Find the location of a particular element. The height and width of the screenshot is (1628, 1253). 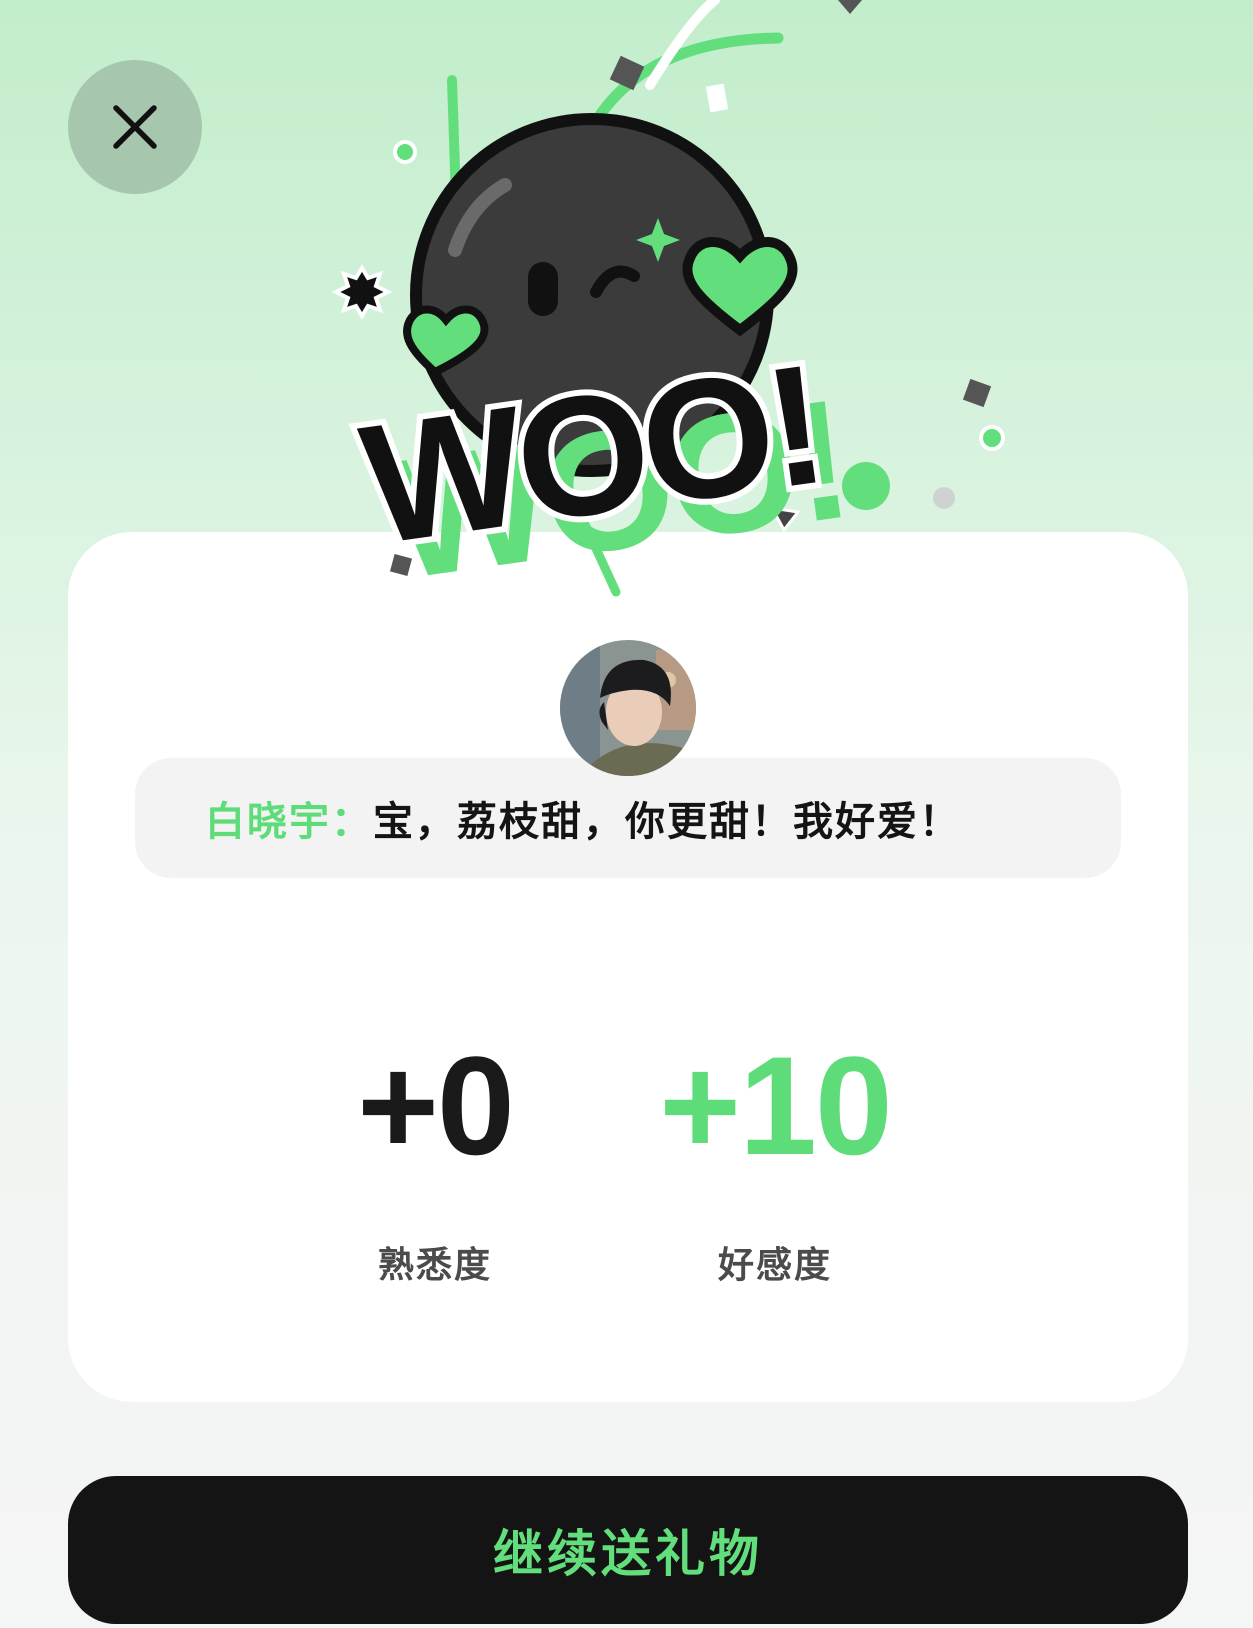

stat-familiarity-label: 熟悉度 is located at coordinates (434, 1265).